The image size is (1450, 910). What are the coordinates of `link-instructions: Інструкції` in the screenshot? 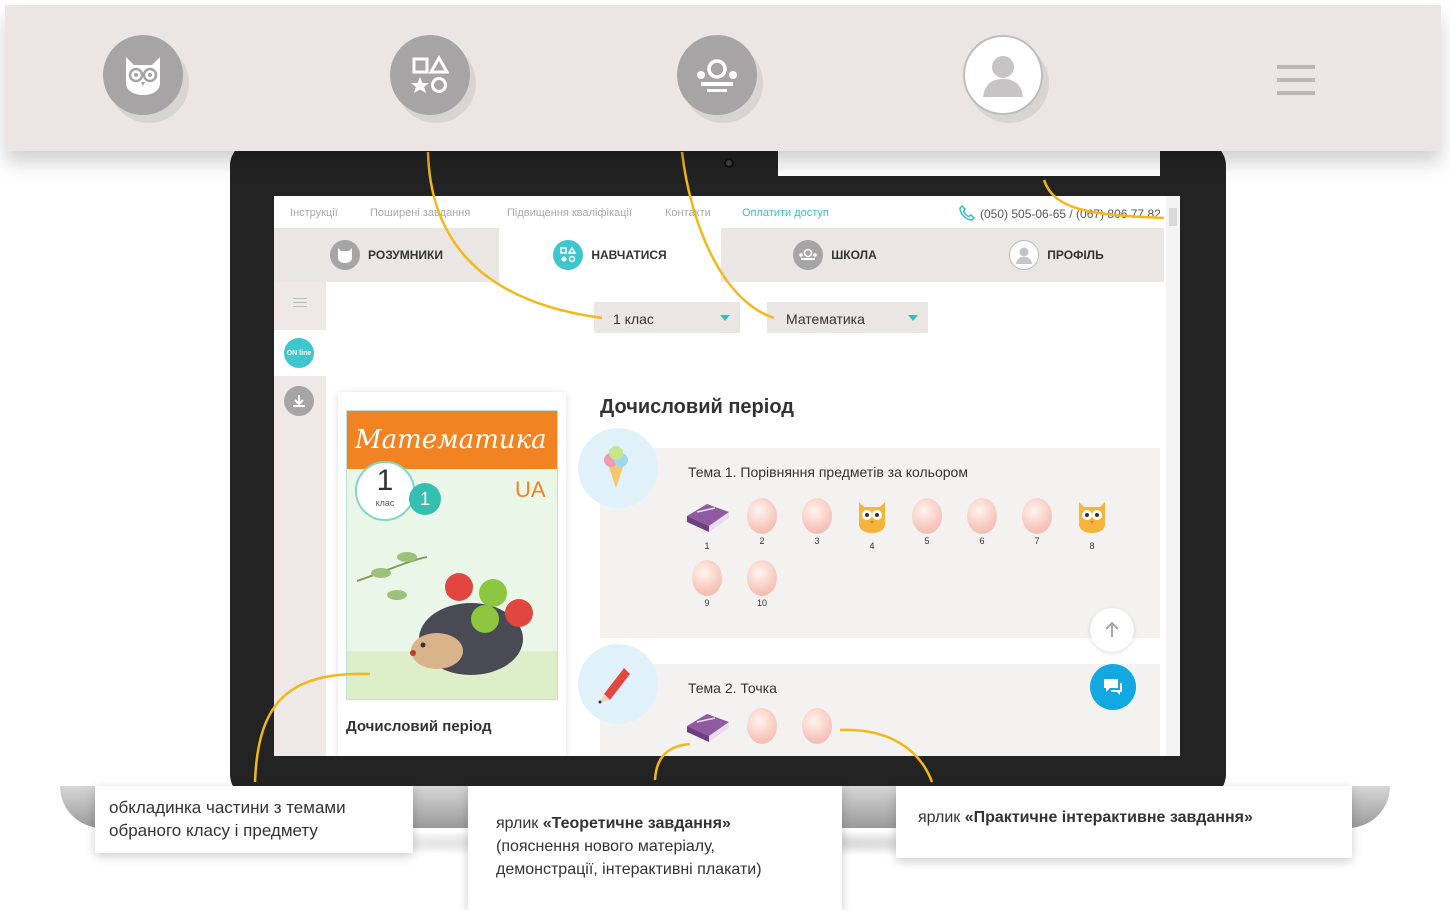 It's located at (314, 213).